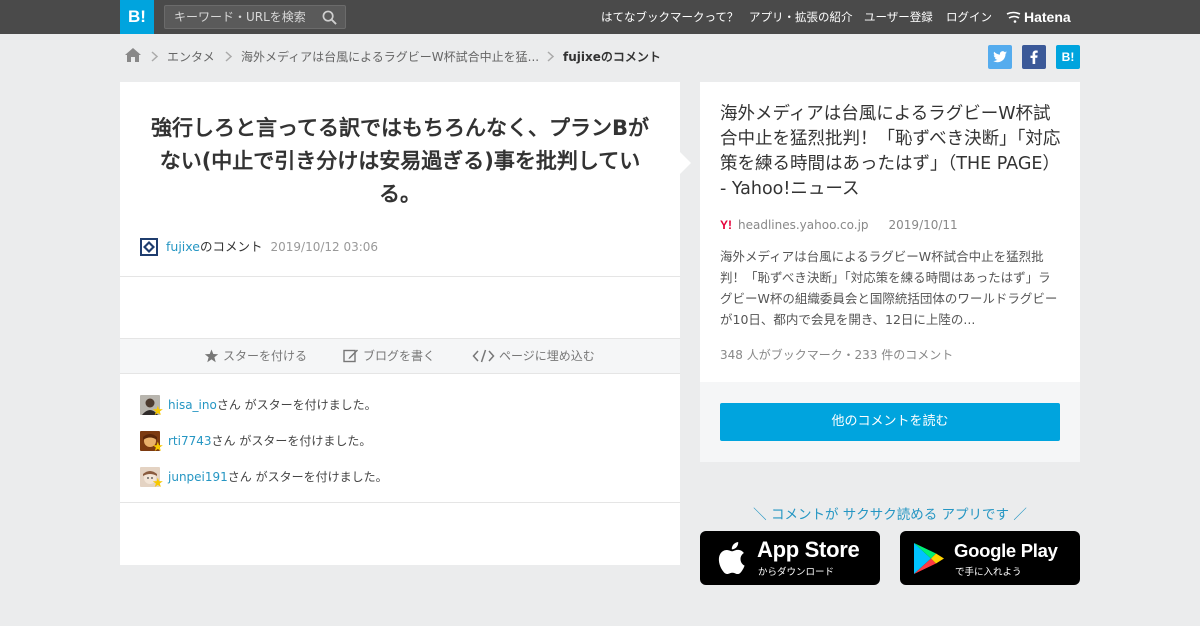 The image size is (1200, 630). I want to click on app-promo-text: ＼ コメントが サクサク読める アプリです ／, so click(890, 515).